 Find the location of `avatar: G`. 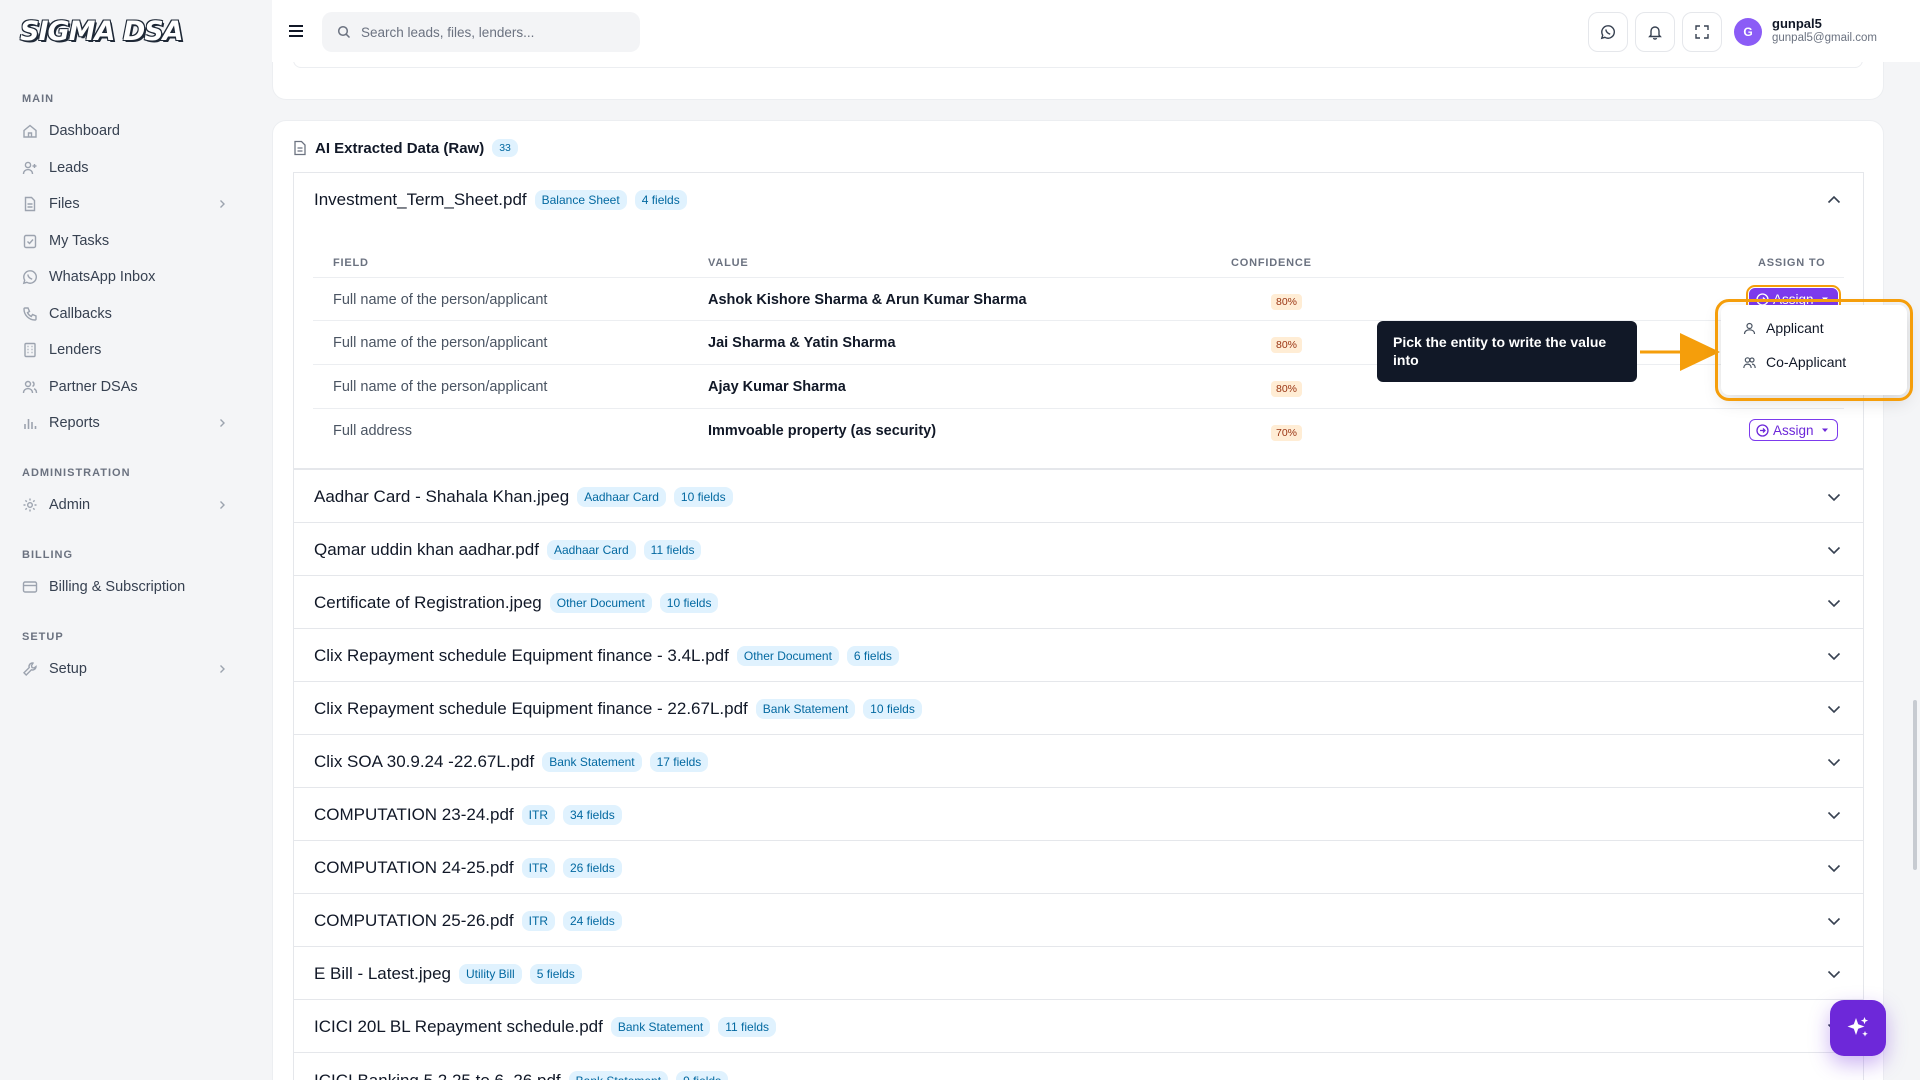

avatar: G is located at coordinates (1748, 32).